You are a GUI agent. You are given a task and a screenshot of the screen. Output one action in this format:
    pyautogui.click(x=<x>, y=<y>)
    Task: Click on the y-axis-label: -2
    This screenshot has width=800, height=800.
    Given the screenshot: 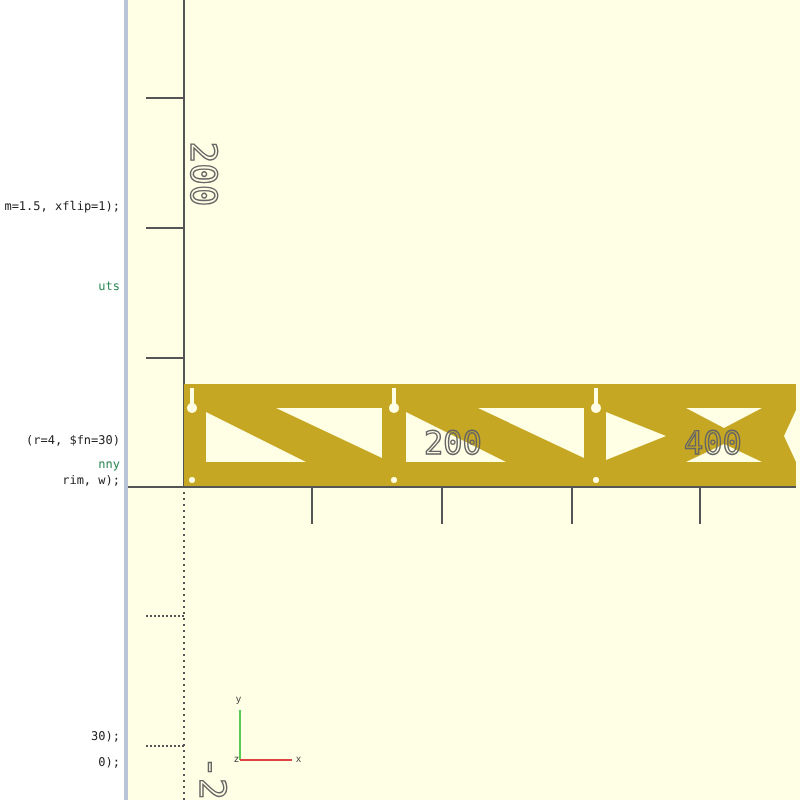 What is the action you would take?
    pyautogui.click(x=209, y=778)
    